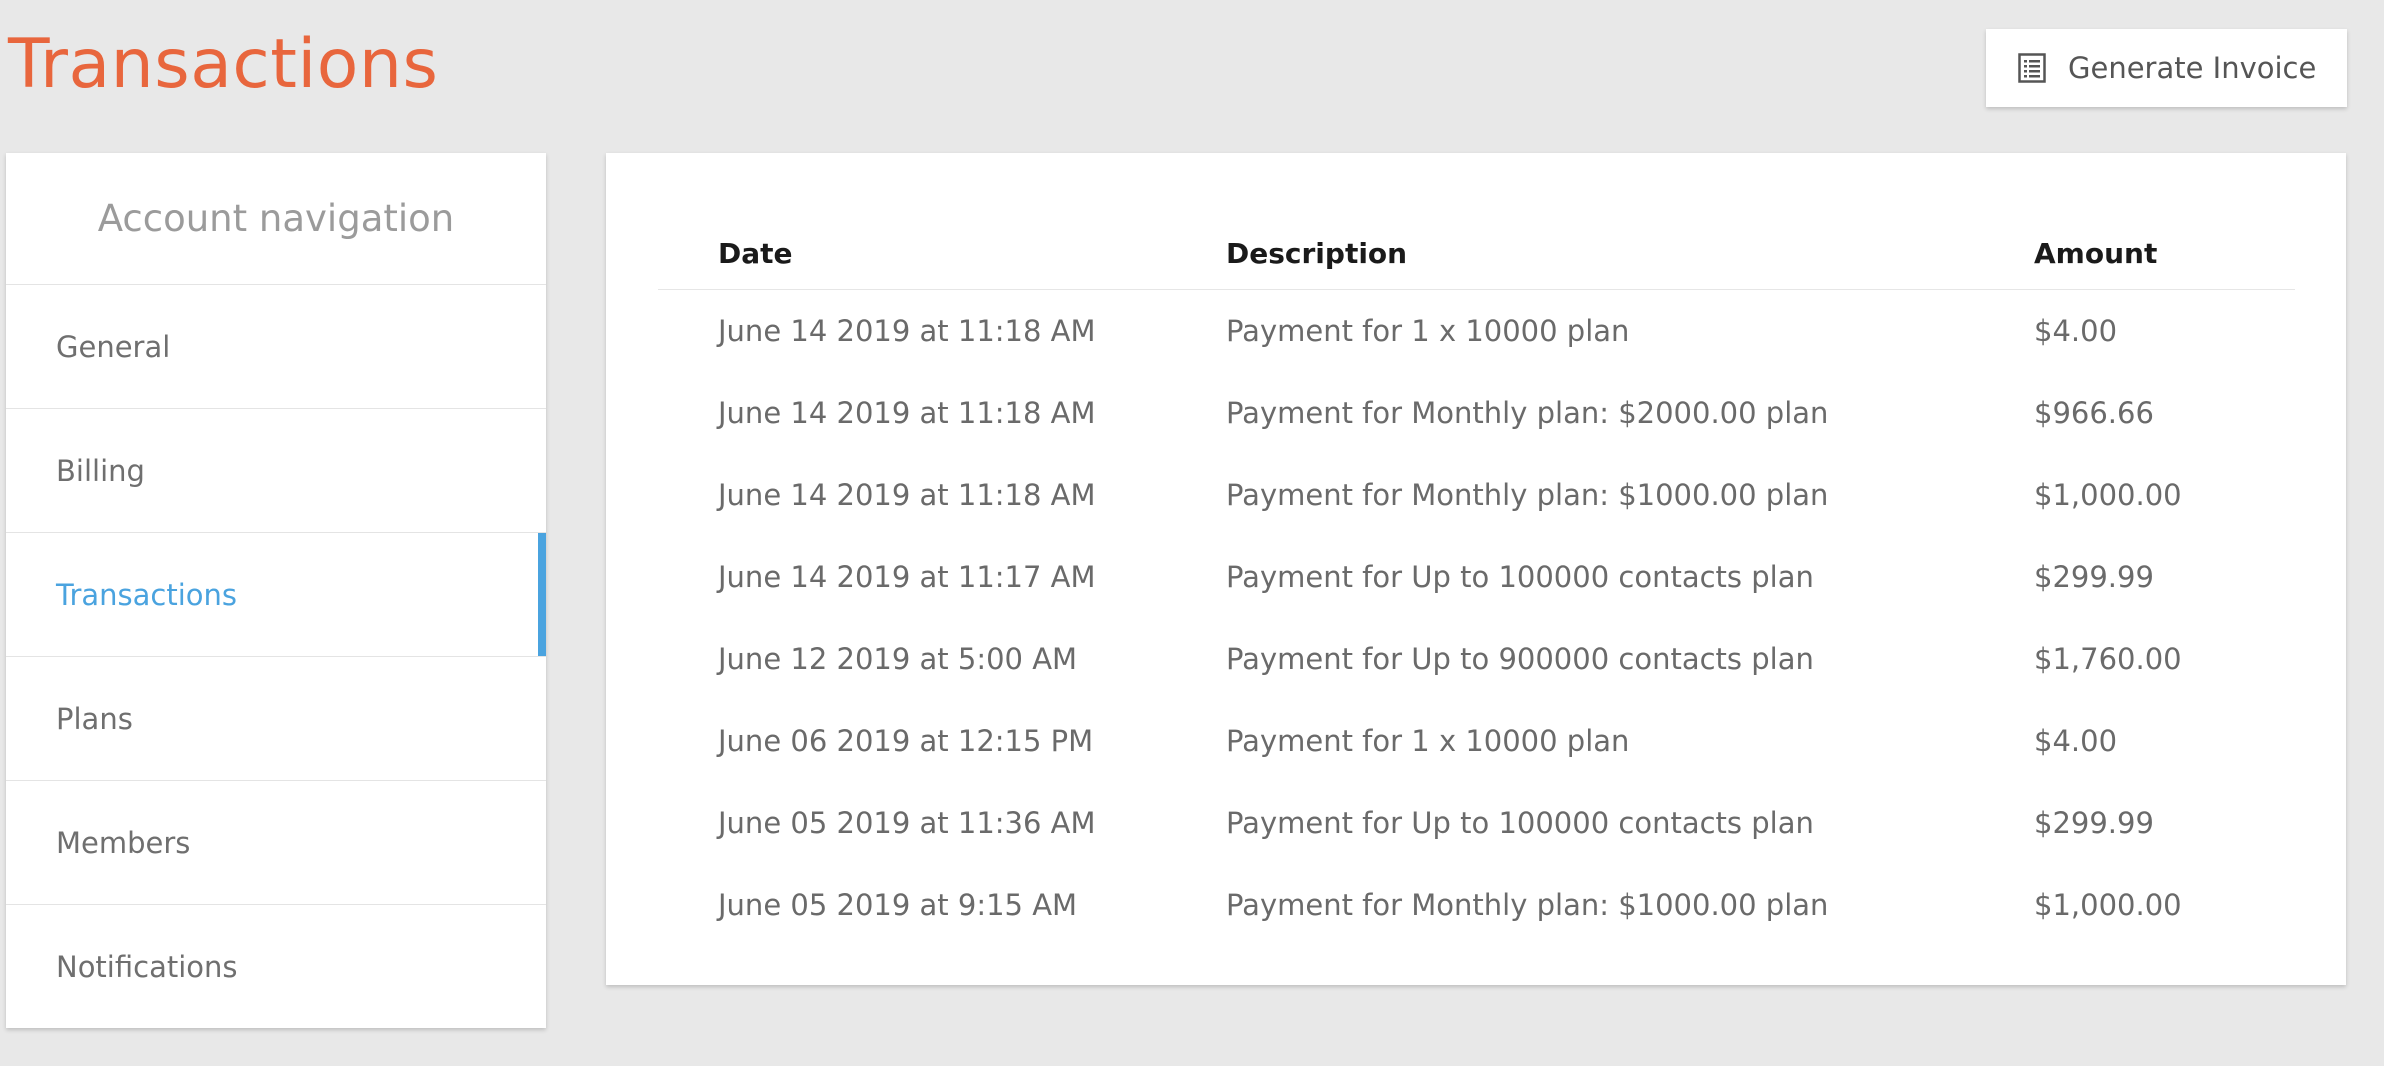 The width and height of the screenshot is (2384, 1066). I want to click on cell-date: June 14 2019 at 11:17 AM, so click(907, 577).